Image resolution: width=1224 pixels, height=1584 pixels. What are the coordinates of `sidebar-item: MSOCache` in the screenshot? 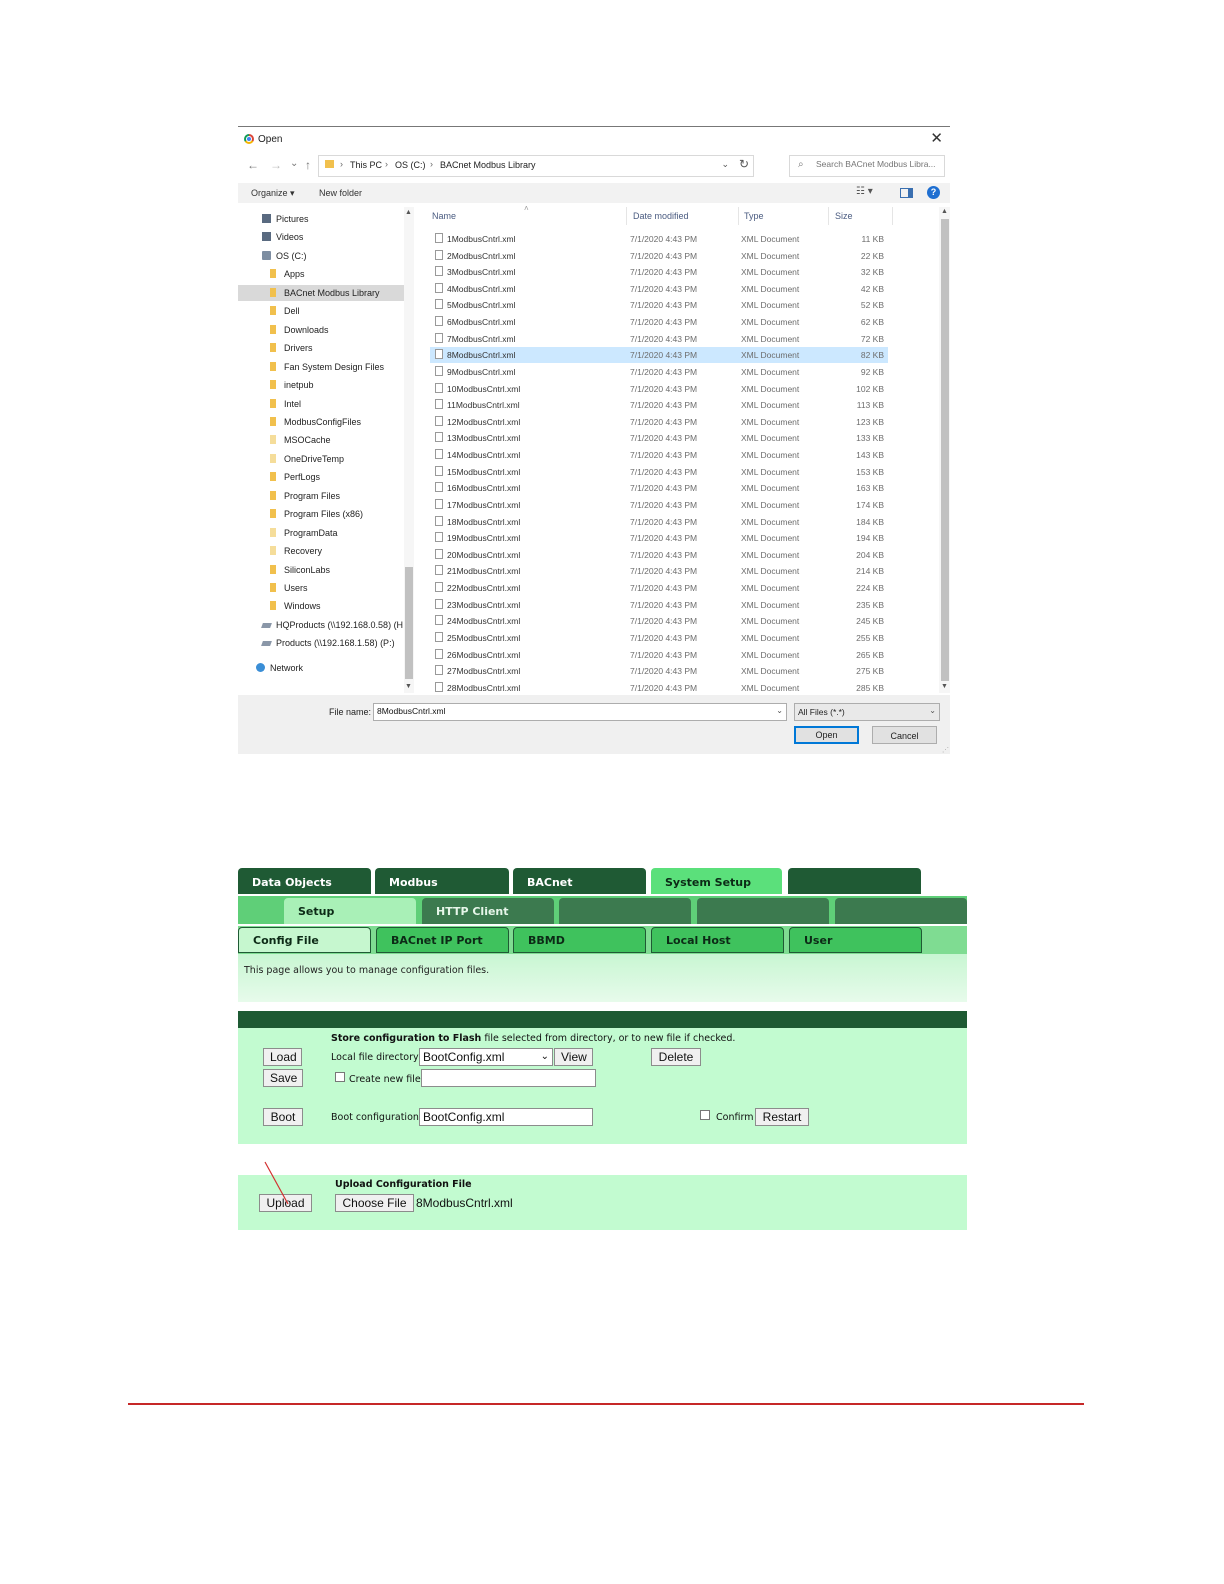 It's located at (321, 440).